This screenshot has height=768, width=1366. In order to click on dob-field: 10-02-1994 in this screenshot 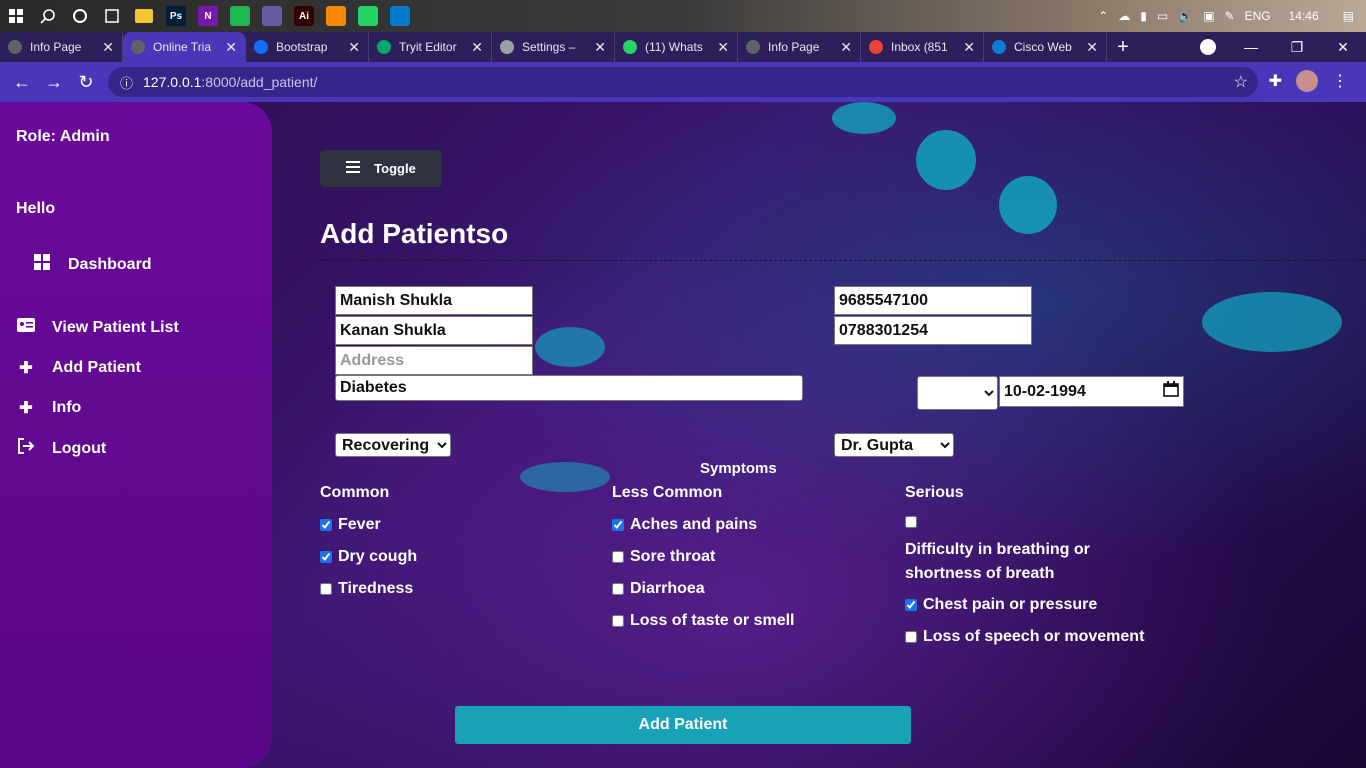, I will do `click(1091, 391)`.